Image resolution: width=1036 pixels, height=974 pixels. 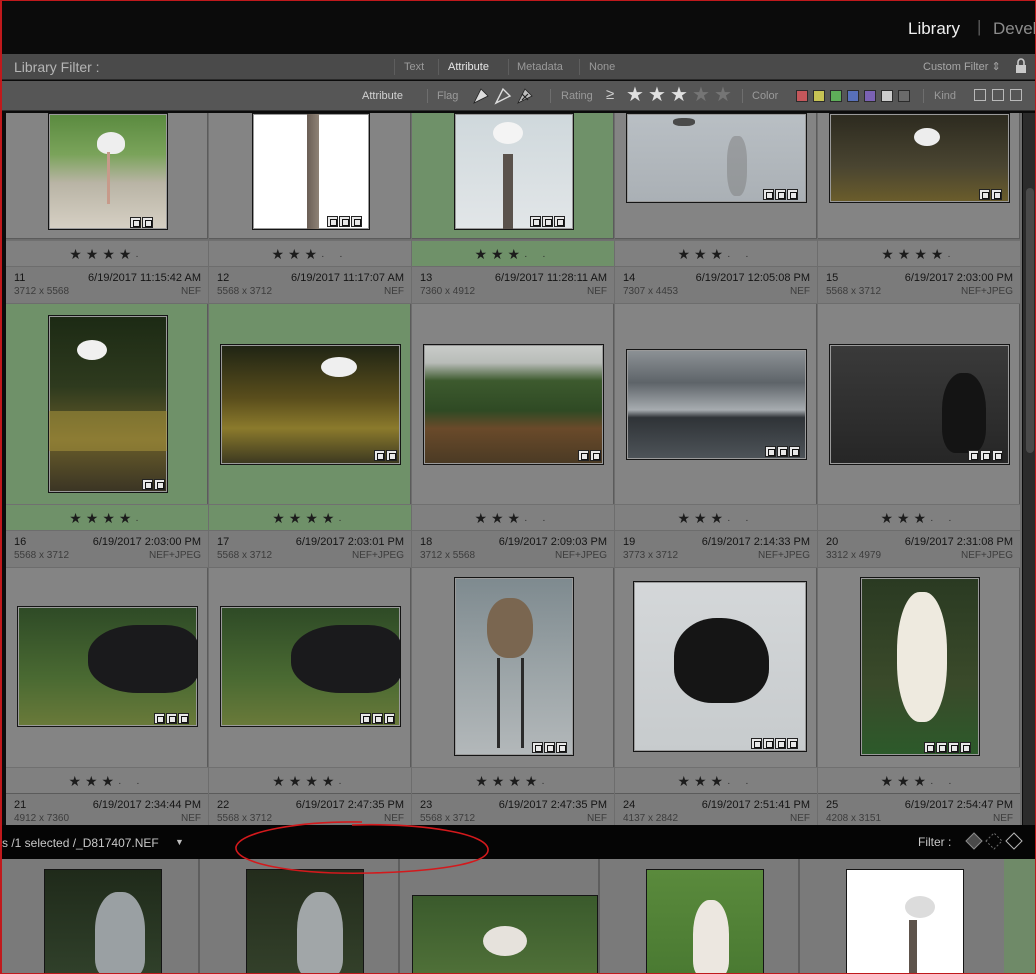 What do you see at coordinates (1029, 469) in the screenshot?
I see `grid-scrollbar` at bounding box center [1029, 469].